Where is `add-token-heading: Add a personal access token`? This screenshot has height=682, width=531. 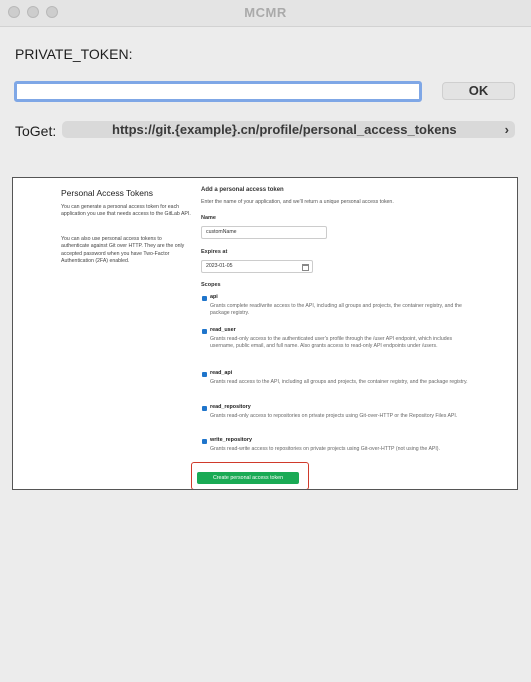 add-token-heading: Add a personal access token is located at coordinates (242, 190).